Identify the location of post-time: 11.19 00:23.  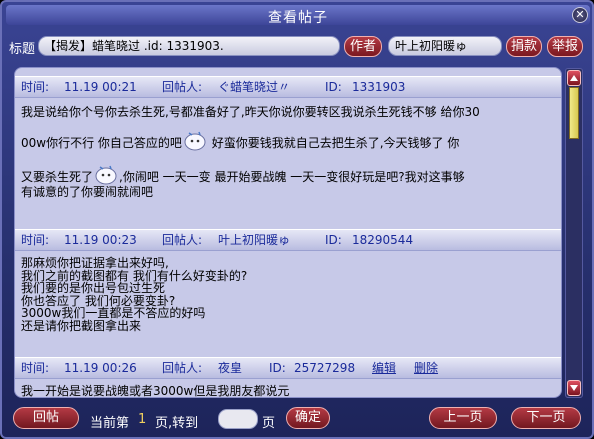
(100, 240).